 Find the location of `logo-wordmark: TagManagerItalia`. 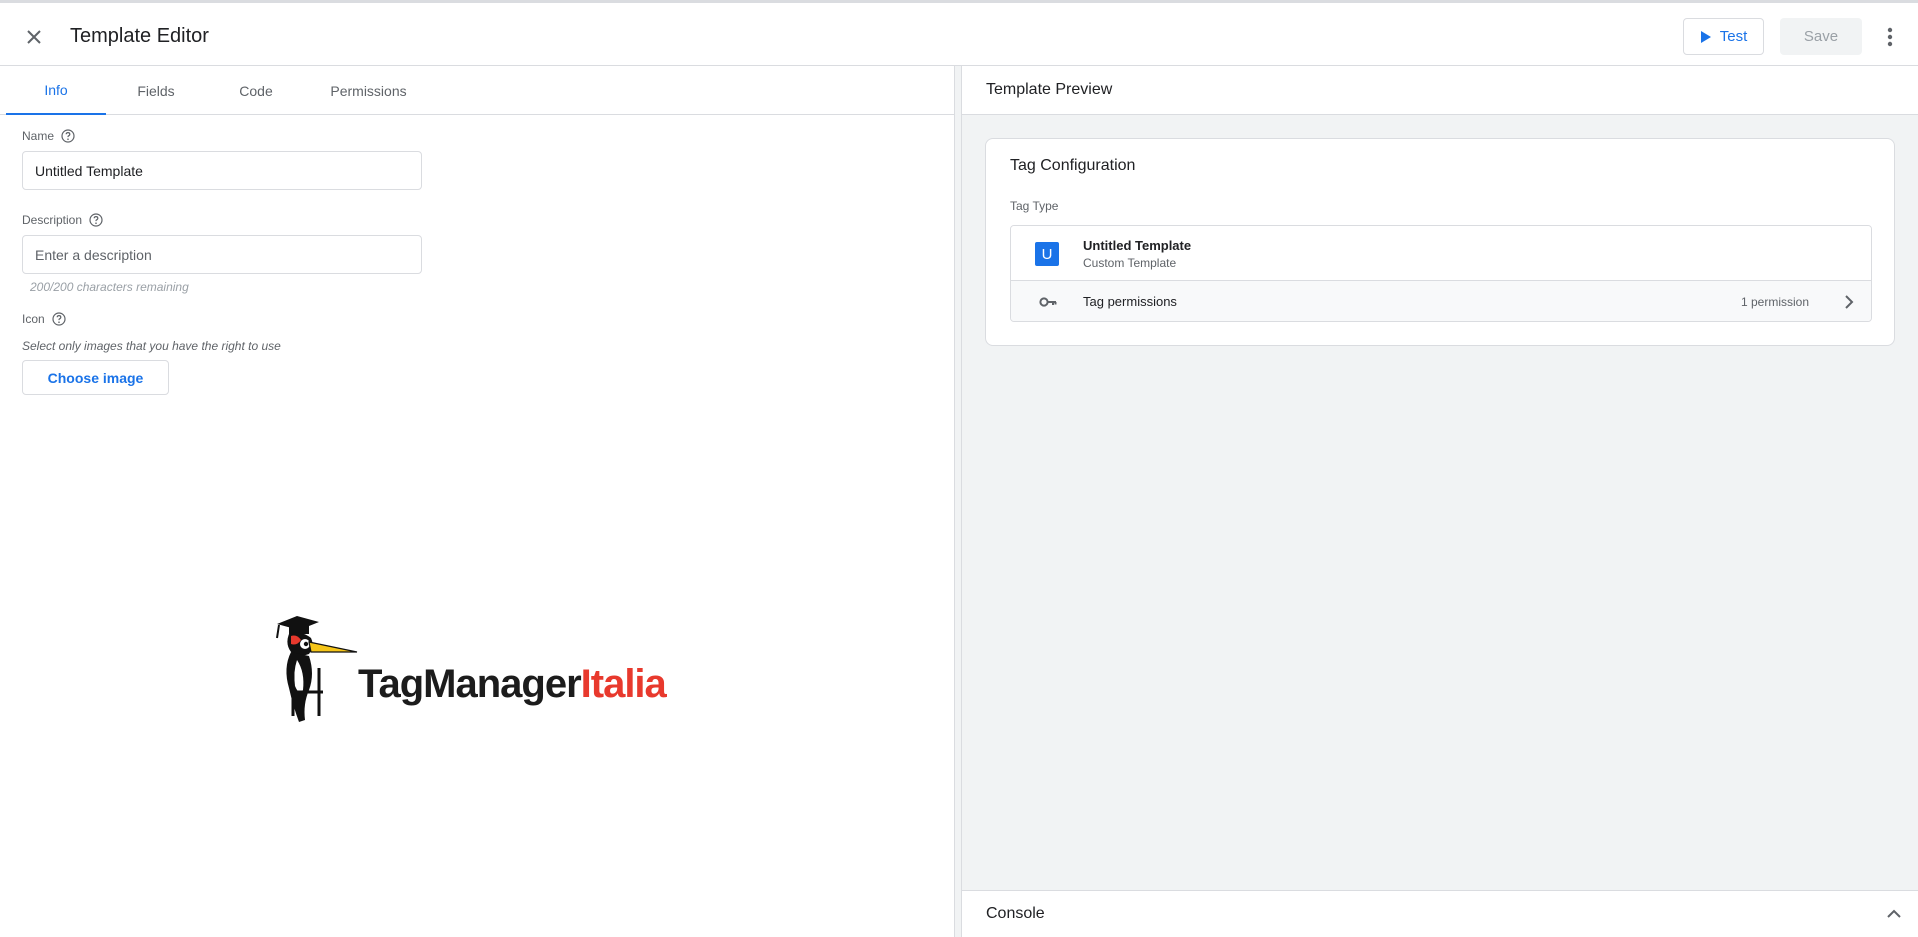

logo-wordmark: TagManagerItalia is located at coordinates (512, 684).